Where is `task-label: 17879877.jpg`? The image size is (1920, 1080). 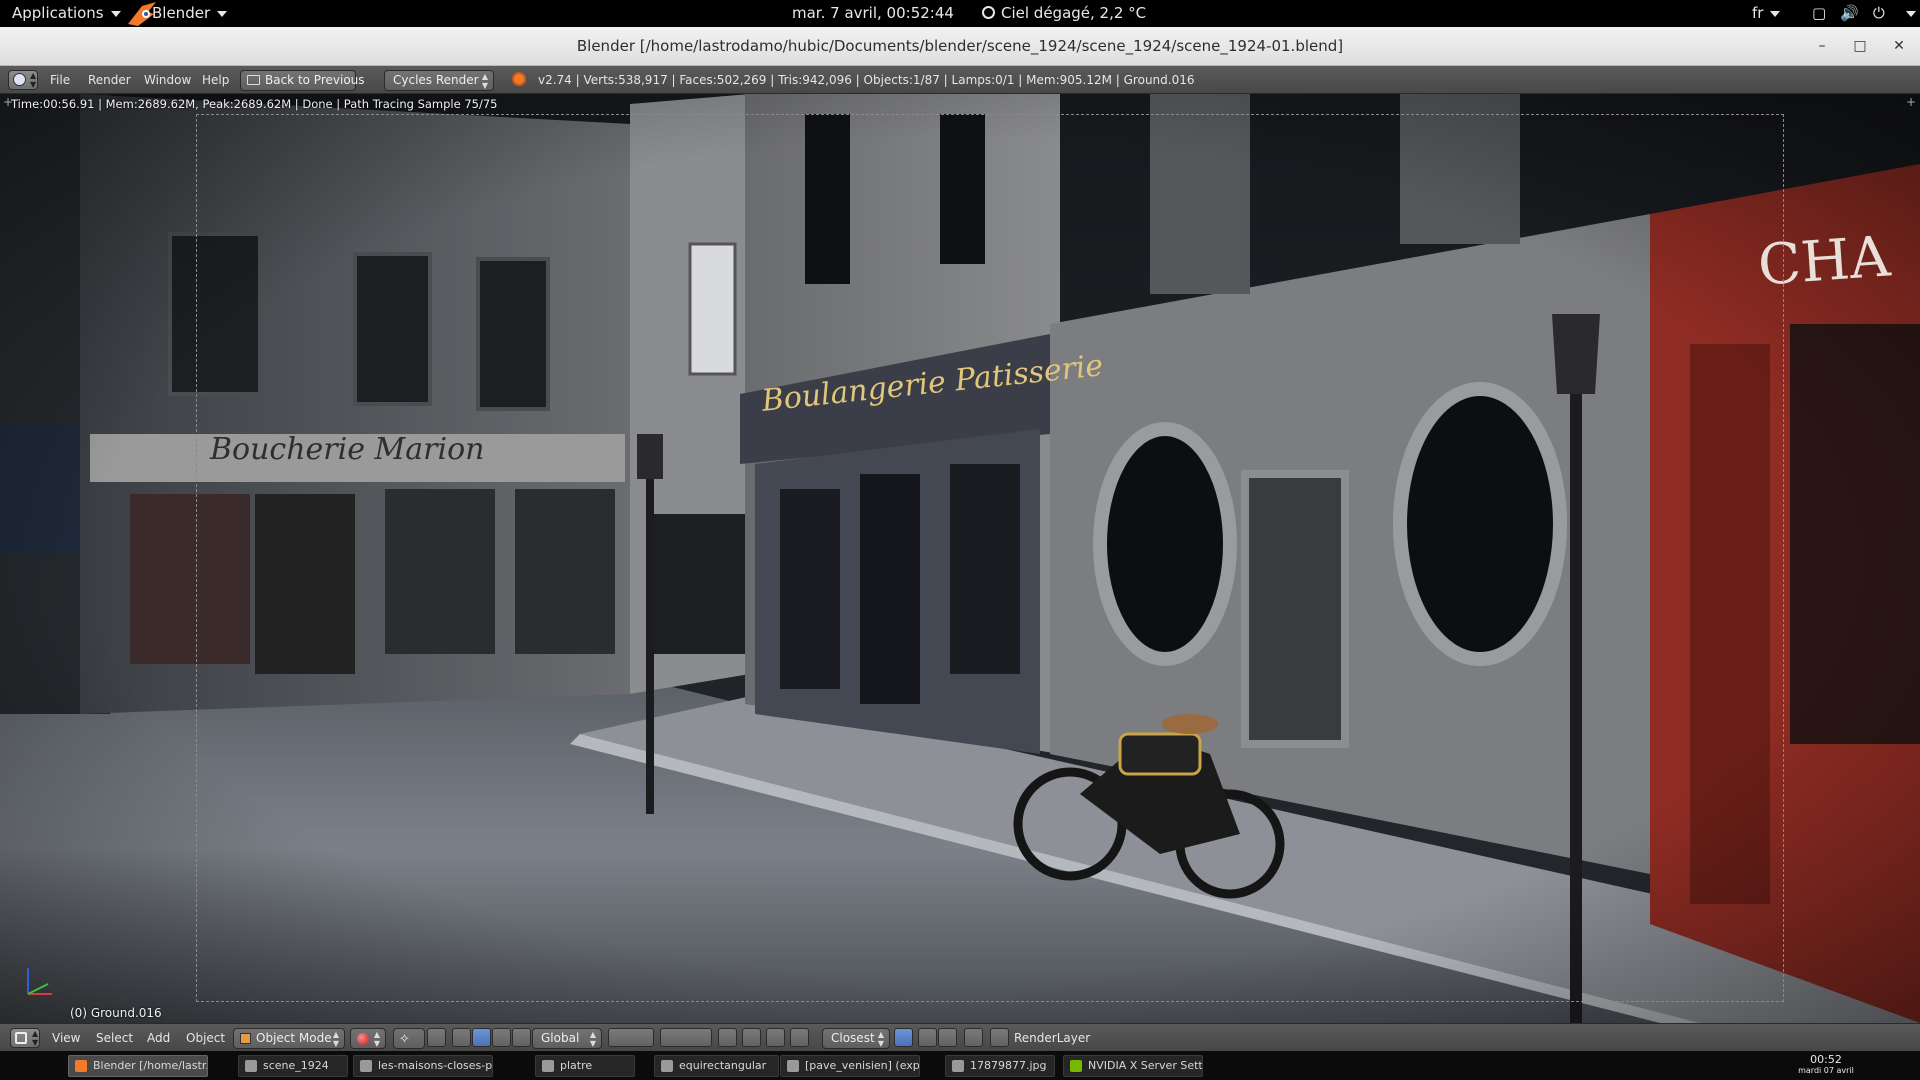
task-label: 17879877.jpg is located at coordinates (1008, 1065).